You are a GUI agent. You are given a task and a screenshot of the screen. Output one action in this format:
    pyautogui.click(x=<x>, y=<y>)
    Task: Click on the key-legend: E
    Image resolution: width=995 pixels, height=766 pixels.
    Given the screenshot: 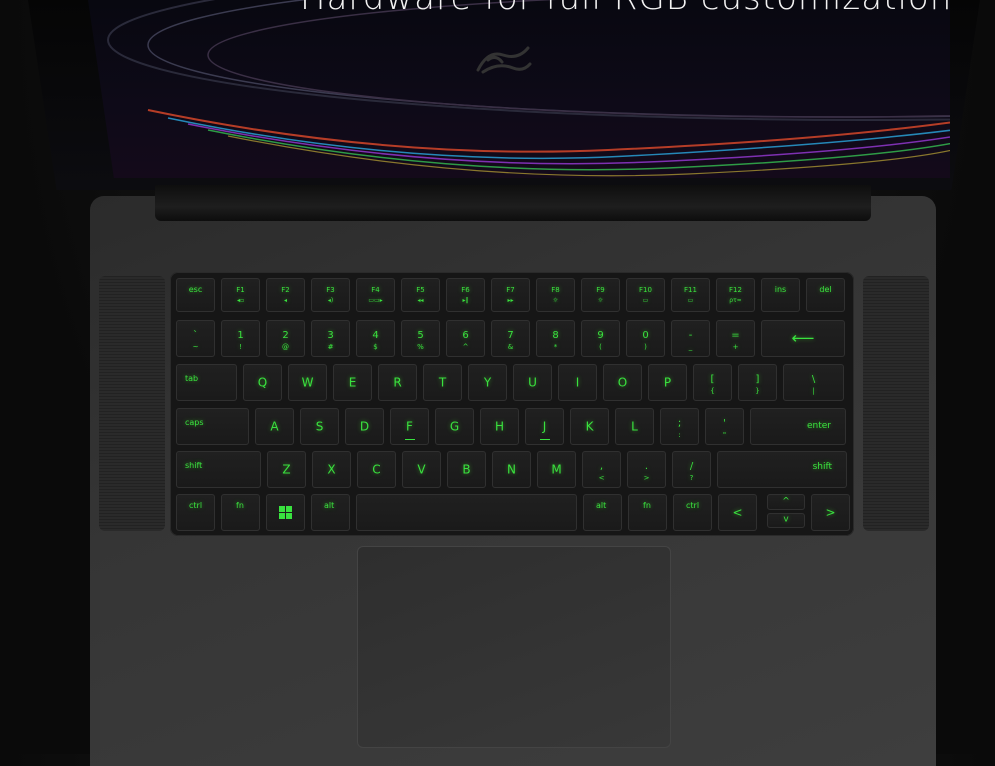 What is the action you would take?
    pyautogui.click(x=352, y=381)
    